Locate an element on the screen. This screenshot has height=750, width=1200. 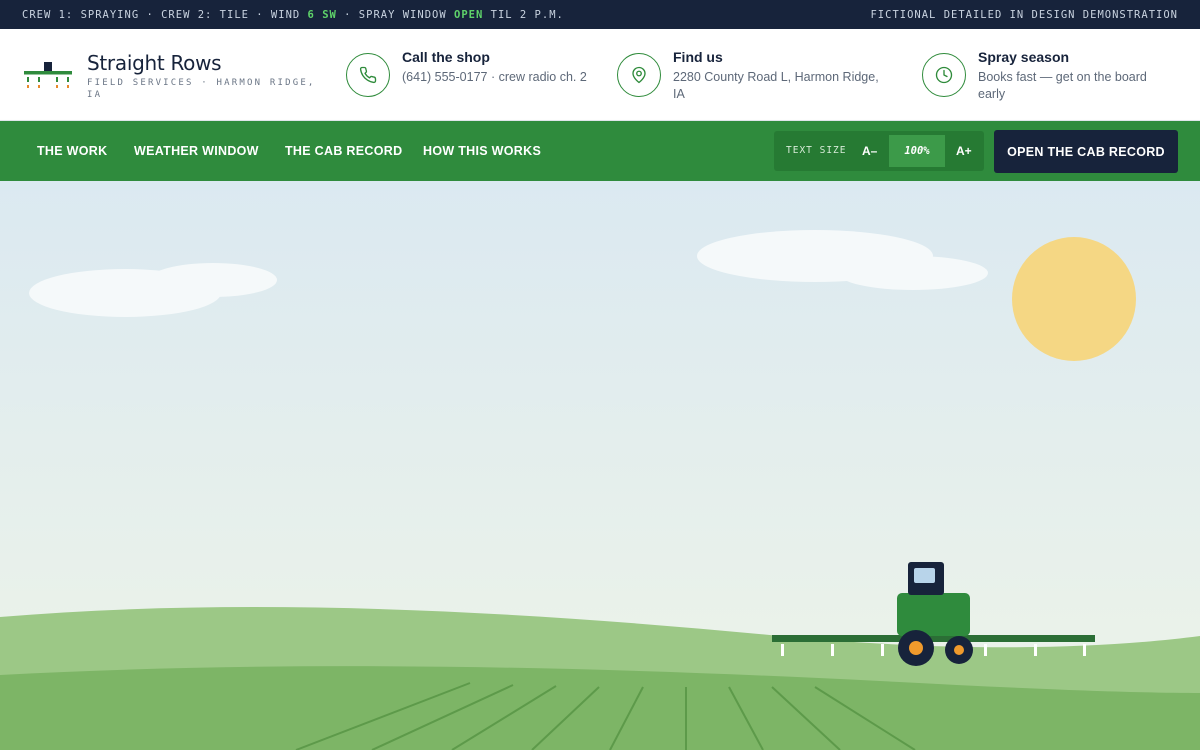
nav-link-how-this-works: HOW THIS WORKS is located at coordinates (482, 151).